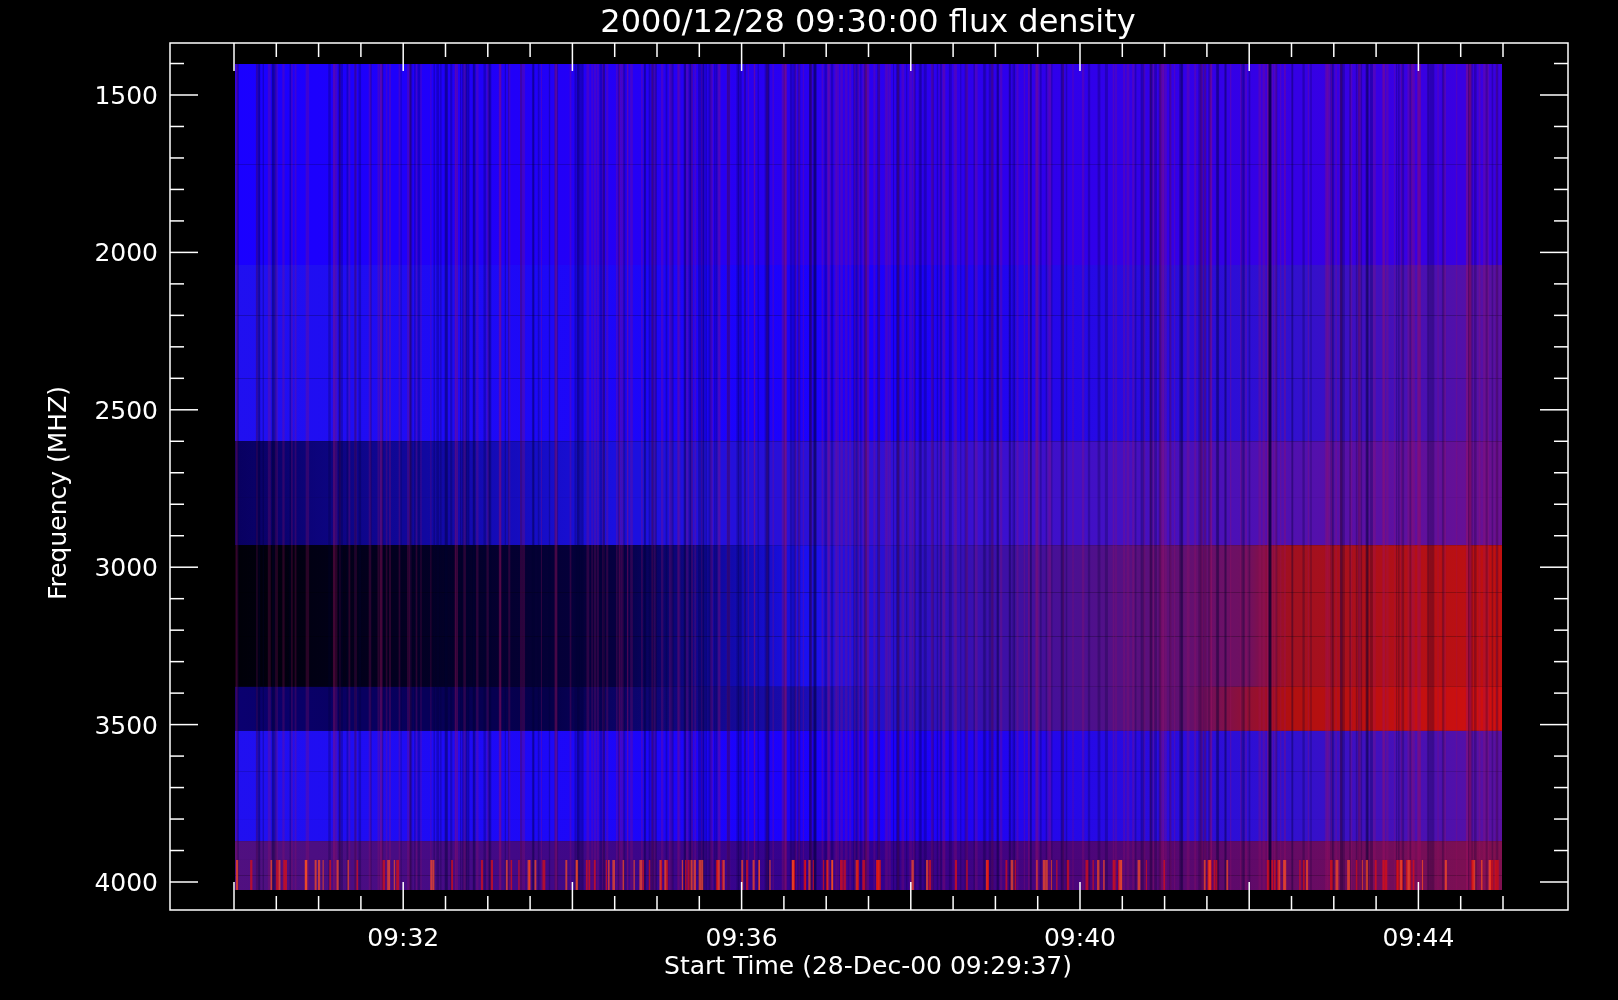  I want to click on y-tick-label: 3500, so click(126, 725).